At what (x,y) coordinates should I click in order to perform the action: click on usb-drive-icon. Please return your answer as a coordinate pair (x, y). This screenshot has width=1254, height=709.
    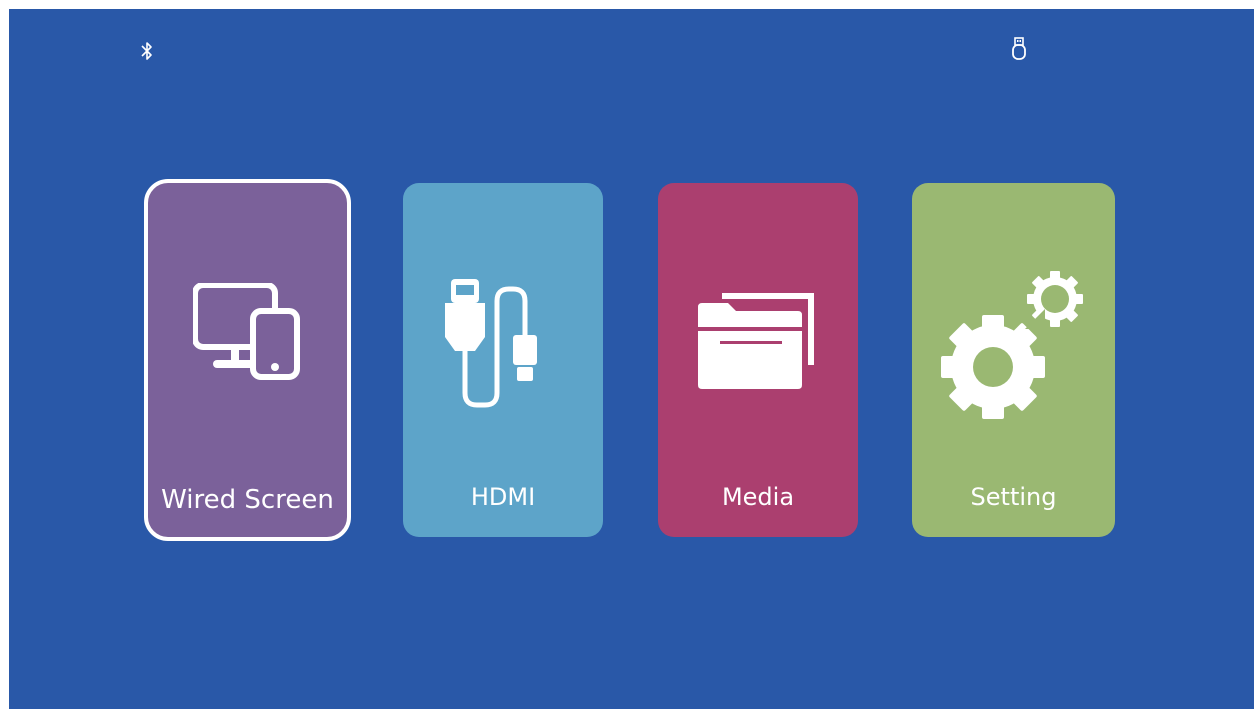
    Looking at the image, I should click on (1019, 49).